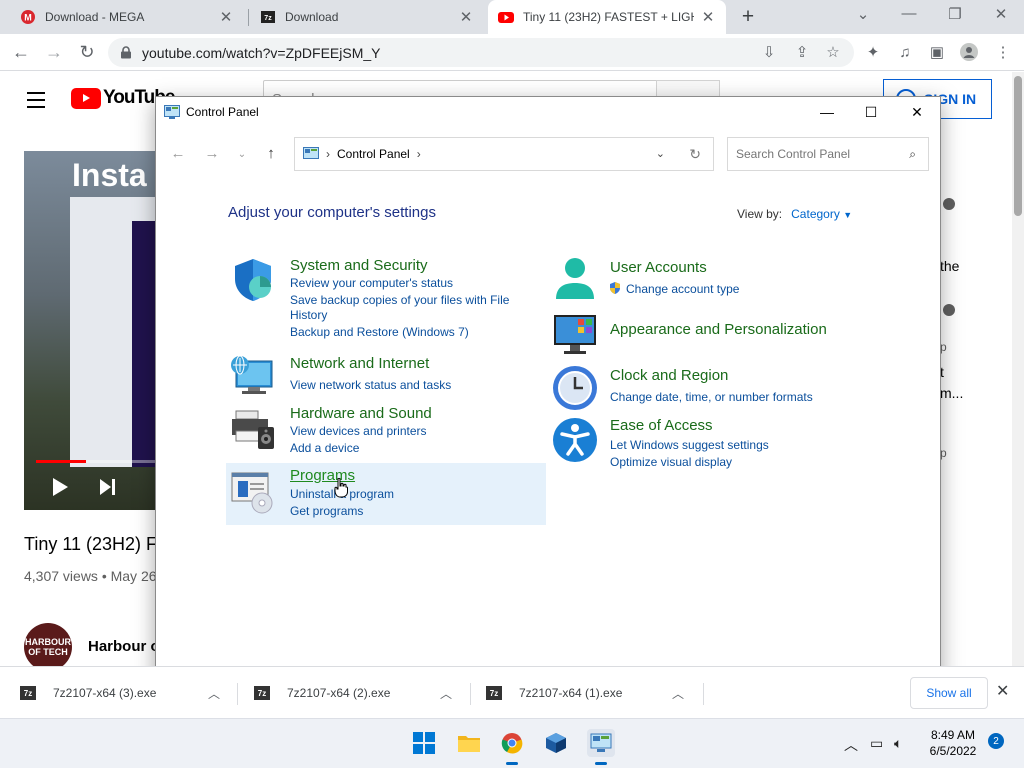 This screenshot has width=1024, height=768. What do you see at coordinates (575, 278) in the screenshot?
I see `user-icon` at bounding box center [575, 278].